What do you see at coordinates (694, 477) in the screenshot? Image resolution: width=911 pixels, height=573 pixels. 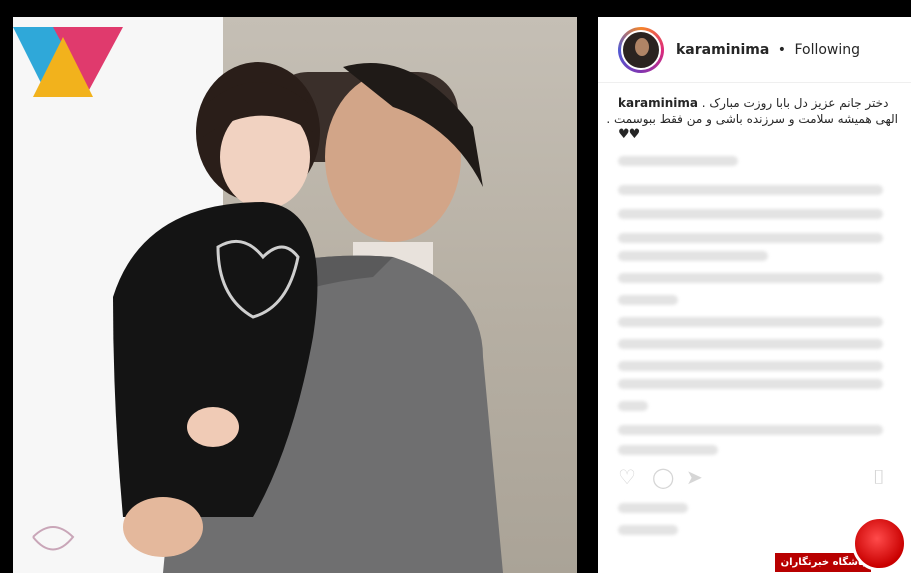 I see `share-icon: ➤` at bounding box center [694, 477].